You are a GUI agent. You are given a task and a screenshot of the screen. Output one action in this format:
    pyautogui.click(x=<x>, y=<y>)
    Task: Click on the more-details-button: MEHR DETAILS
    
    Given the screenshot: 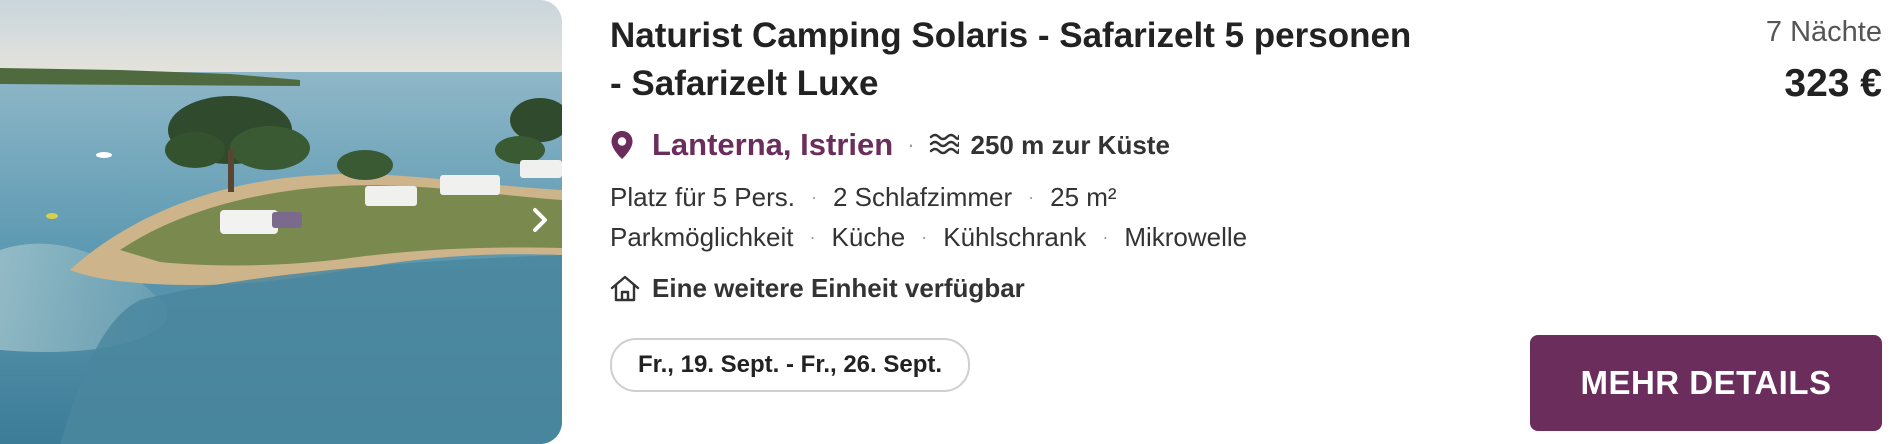 What is the action you would take?
    pyautogui.click(x=1706, y=383)
    